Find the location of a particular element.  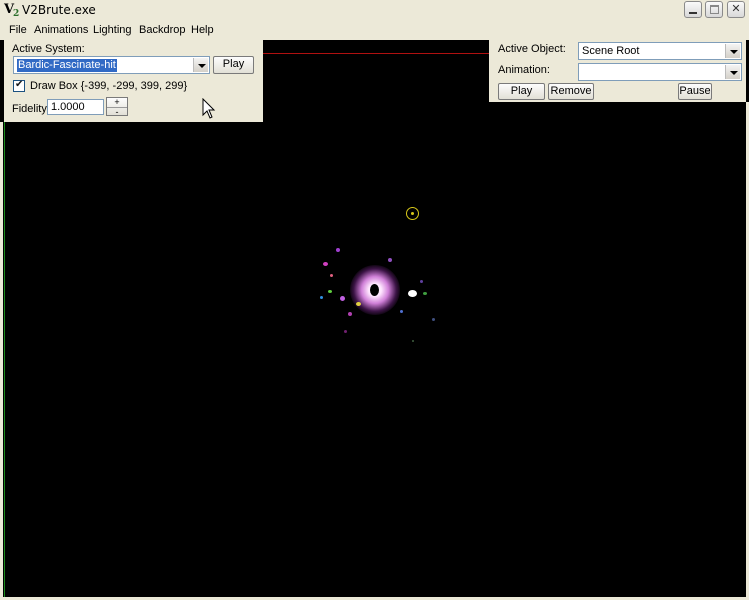

minimize-icon is located at coordinates (693, 13).